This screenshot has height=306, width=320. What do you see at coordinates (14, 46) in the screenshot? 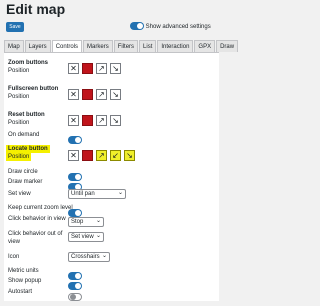
I see `tab-map: Map` at bounding box center [14, 46].